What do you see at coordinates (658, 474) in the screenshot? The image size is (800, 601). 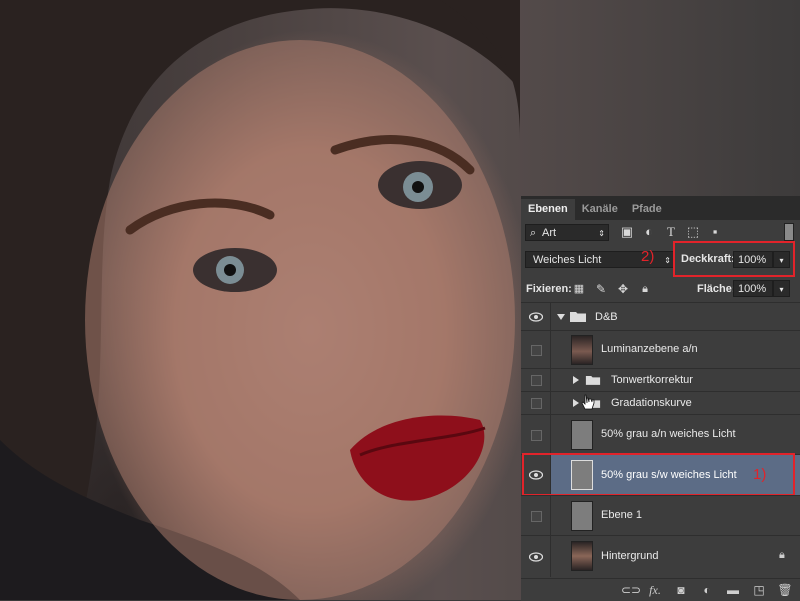 I see `annotation-1-box` at bounding box center [658, 474].